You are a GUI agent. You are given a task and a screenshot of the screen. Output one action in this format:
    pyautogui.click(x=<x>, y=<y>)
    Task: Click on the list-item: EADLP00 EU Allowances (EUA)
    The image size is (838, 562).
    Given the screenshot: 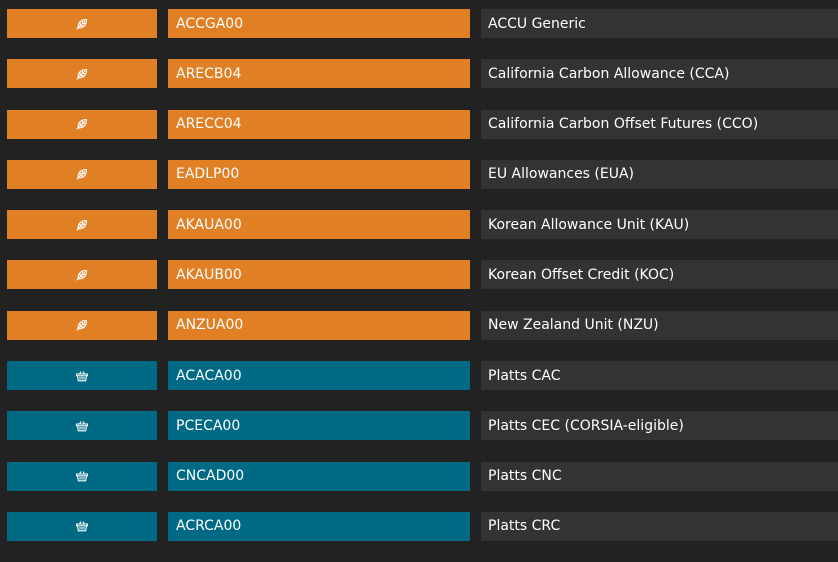 What is the action you would take?
    pyautogui.click(x=419, y=174)
    